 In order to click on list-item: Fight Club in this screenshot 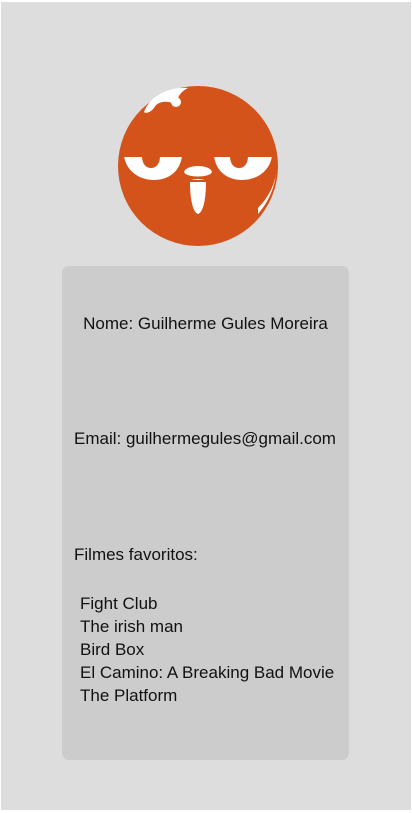, I will do `click(119, 603)`.